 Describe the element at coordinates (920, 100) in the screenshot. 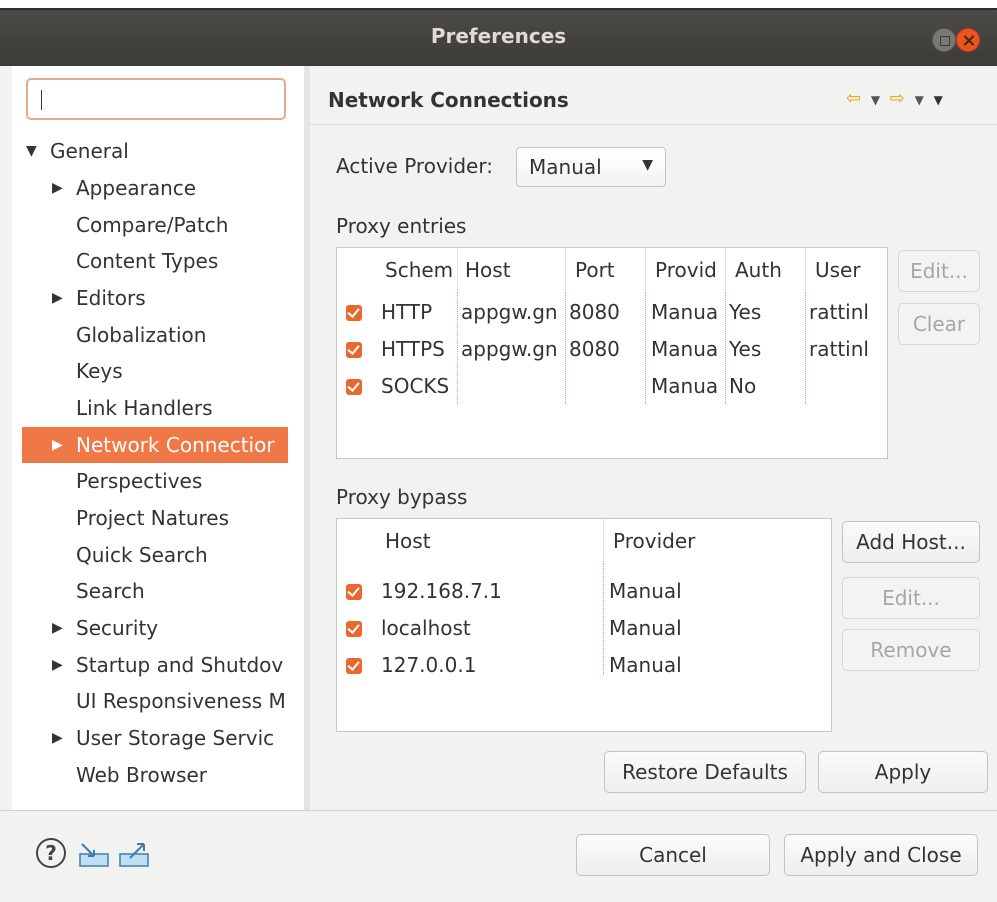

I see `forward-dropdown-icon: ▼` at that location.